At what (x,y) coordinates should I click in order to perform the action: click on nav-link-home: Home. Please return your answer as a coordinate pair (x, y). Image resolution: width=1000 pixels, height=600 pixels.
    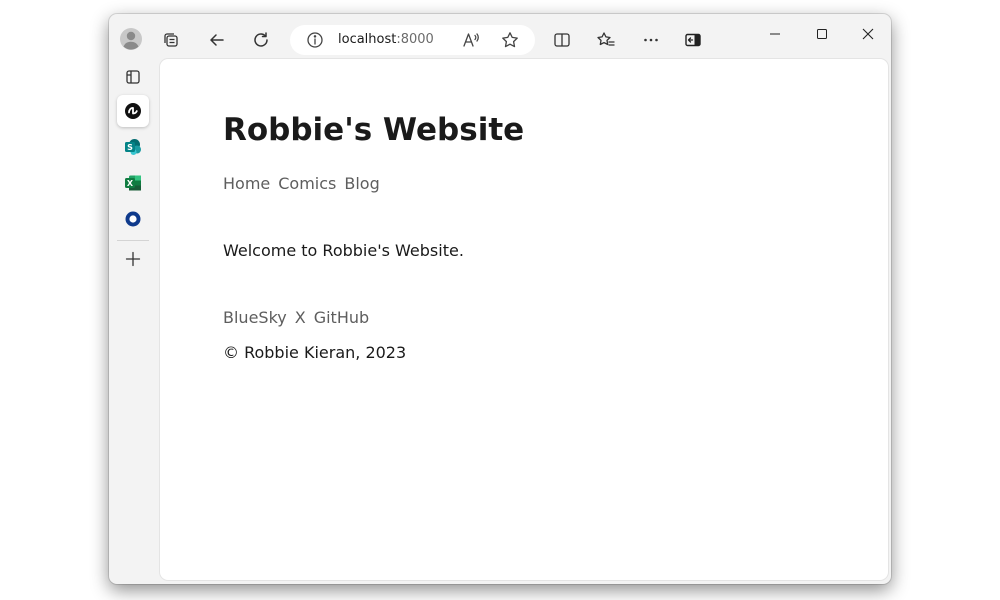
    Looking at the image, I should click on (246, 183).